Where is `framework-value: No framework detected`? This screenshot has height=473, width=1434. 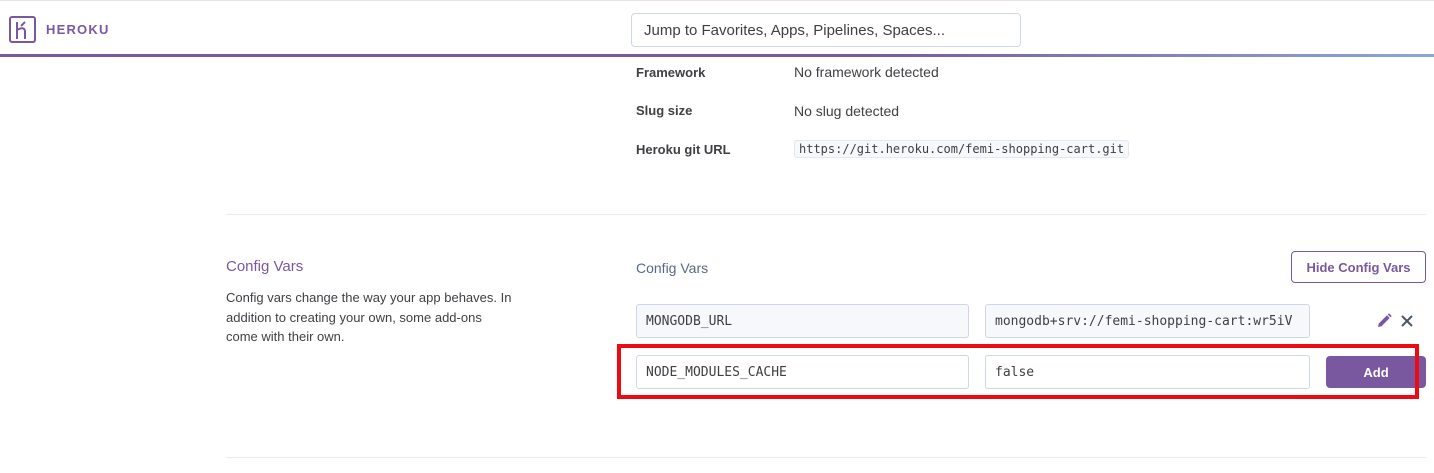 framework-value: No framework detected is located at coordinates (866, 72).